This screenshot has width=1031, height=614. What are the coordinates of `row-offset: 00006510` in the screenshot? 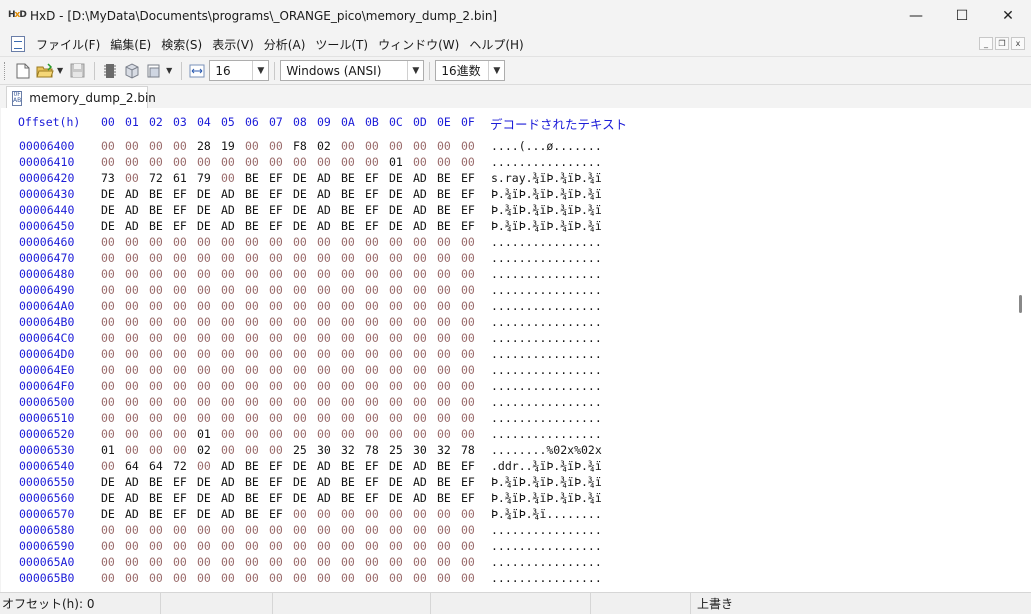 It's located at (46, 418).